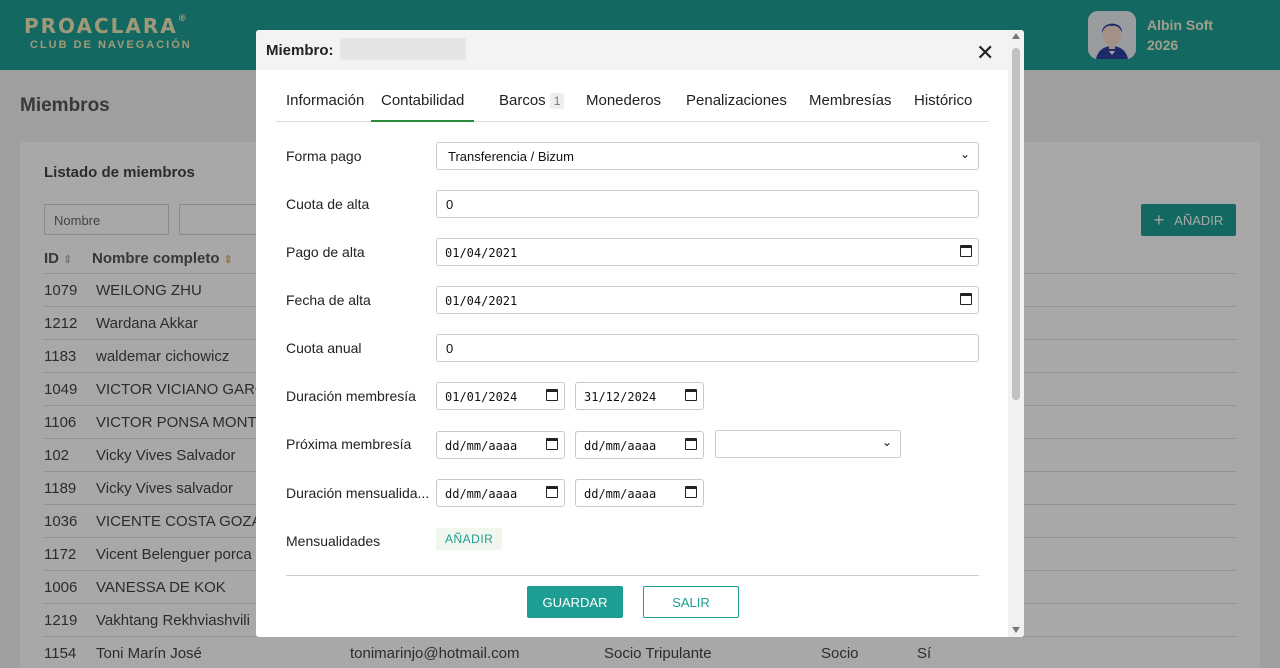 Image resolution: width=1280 pixels, height=668 pixels. What do you see at coordinates (575, 602) in the screenshot?
I see `save-button: GUARDAR` at bounding box center [575, 602].